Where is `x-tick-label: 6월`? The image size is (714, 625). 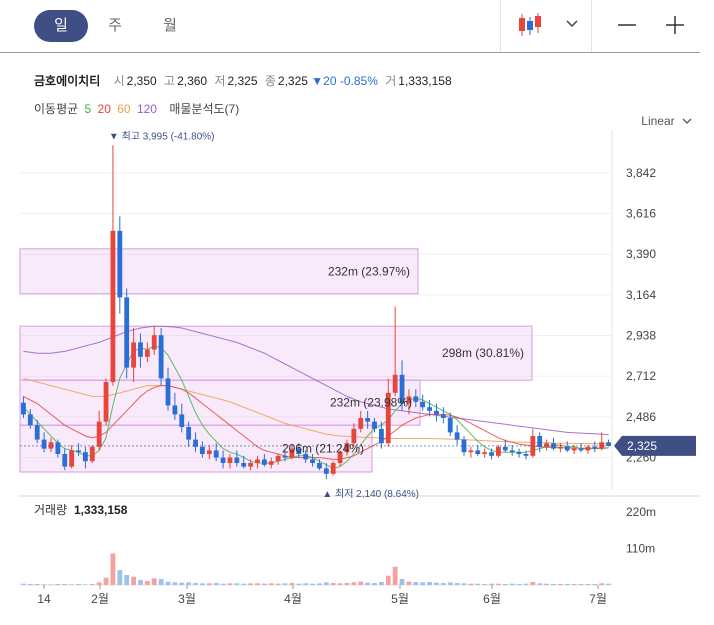
x-tick-label: 6월 is located at coordinates (492, 599).